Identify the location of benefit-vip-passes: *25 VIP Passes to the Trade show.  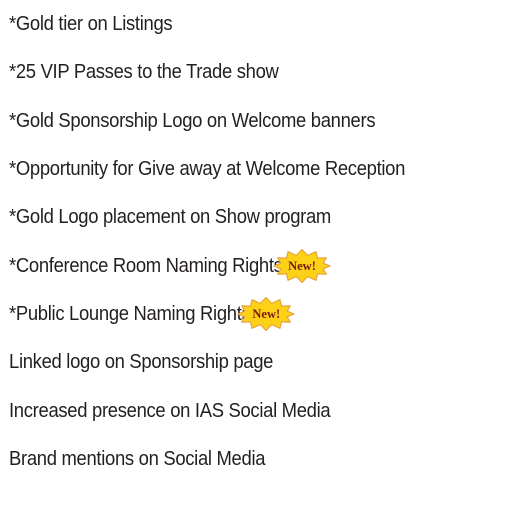
(270, 72).